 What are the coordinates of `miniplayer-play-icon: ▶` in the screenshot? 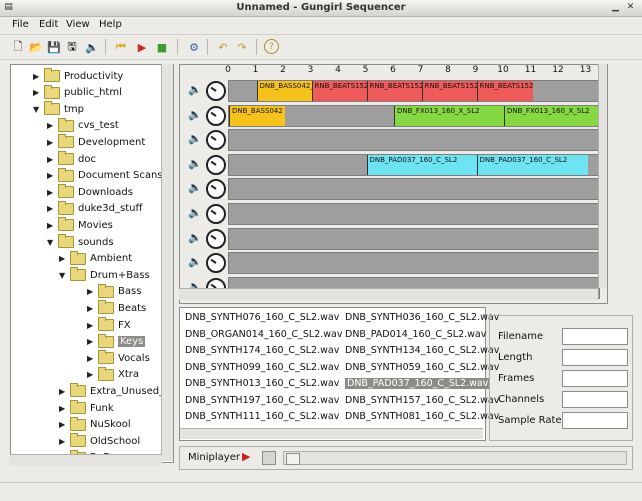 It's located at (246, 456).